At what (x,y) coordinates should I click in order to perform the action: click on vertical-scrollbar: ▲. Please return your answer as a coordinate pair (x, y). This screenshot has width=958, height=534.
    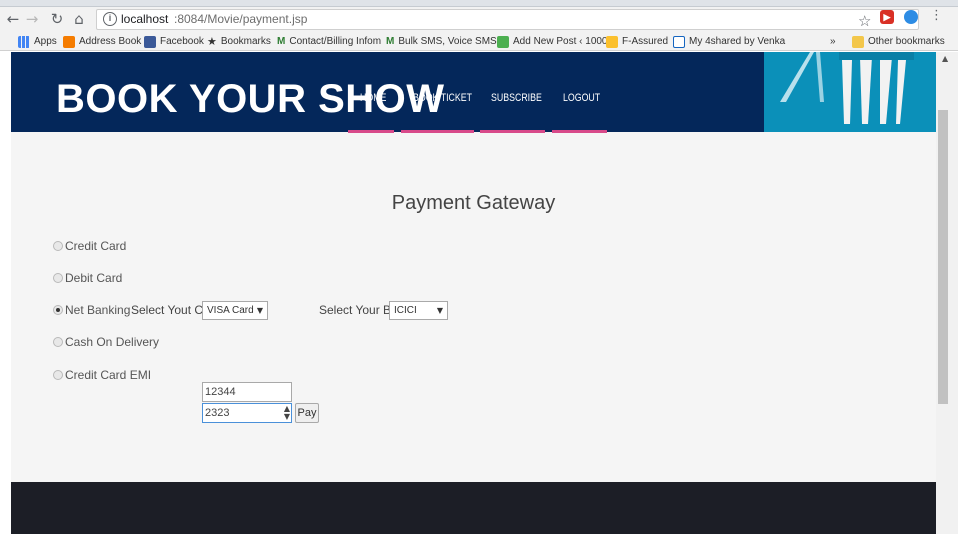
    Looking at the image, I should click on (947, 293).